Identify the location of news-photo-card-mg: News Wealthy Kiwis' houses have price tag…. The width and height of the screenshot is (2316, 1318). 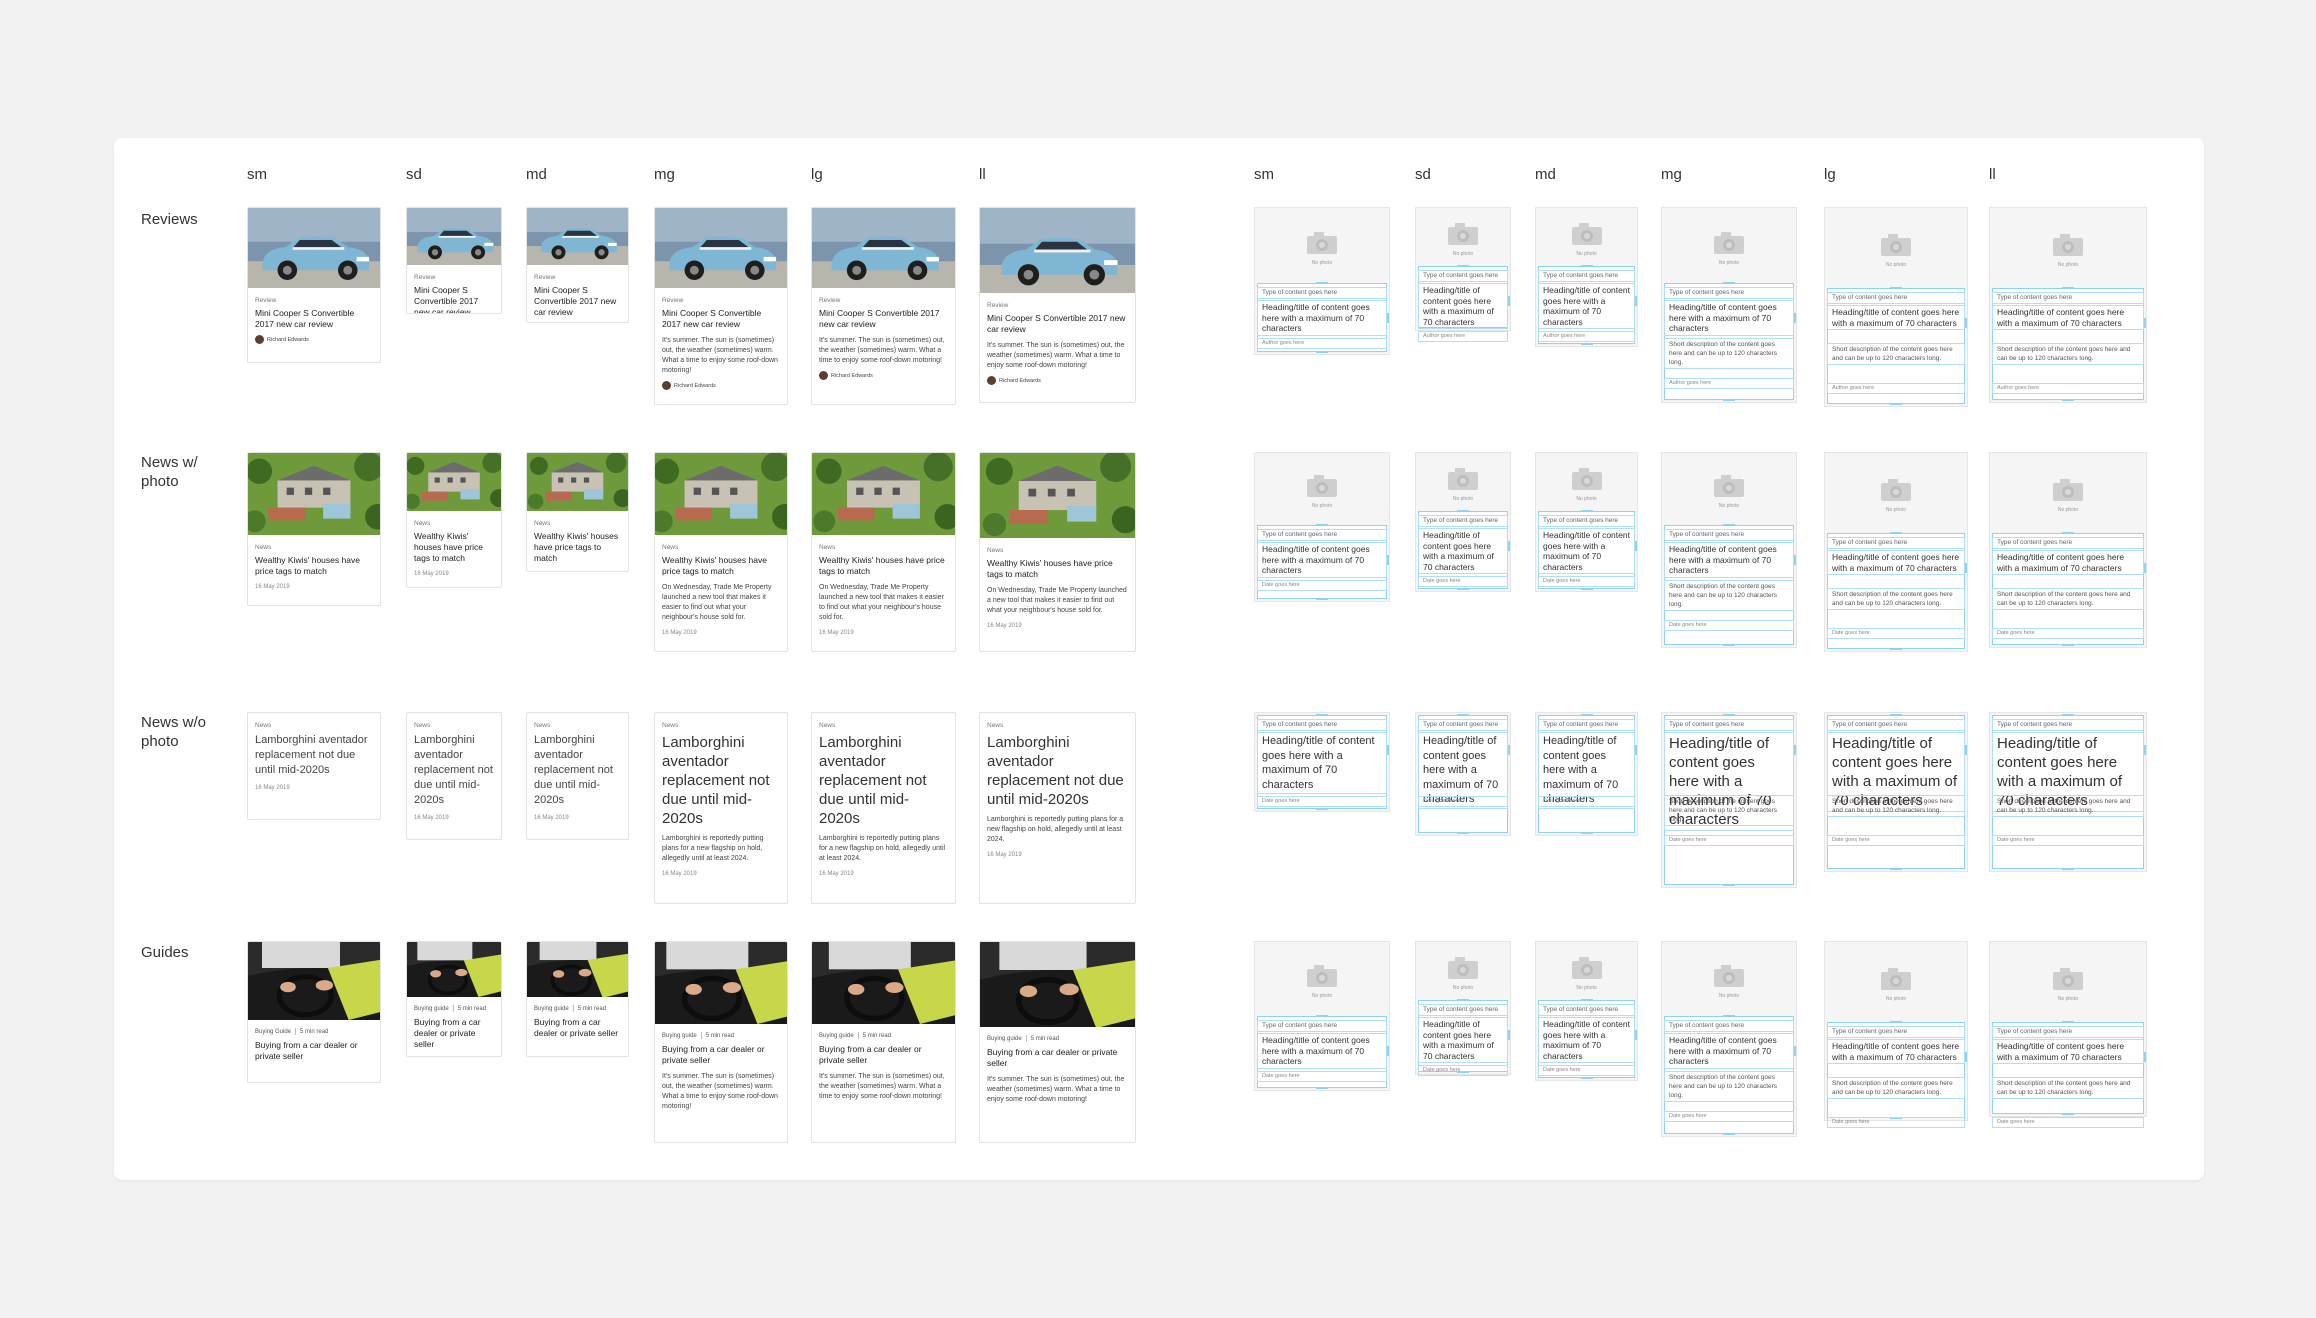
(721, 552).